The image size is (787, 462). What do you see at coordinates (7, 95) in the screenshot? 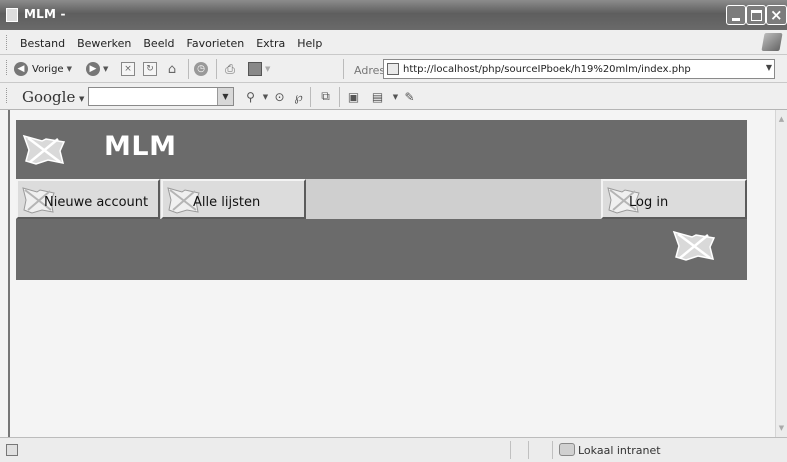
I see `google-toolbar-grip` at bounding box center [7, 95].